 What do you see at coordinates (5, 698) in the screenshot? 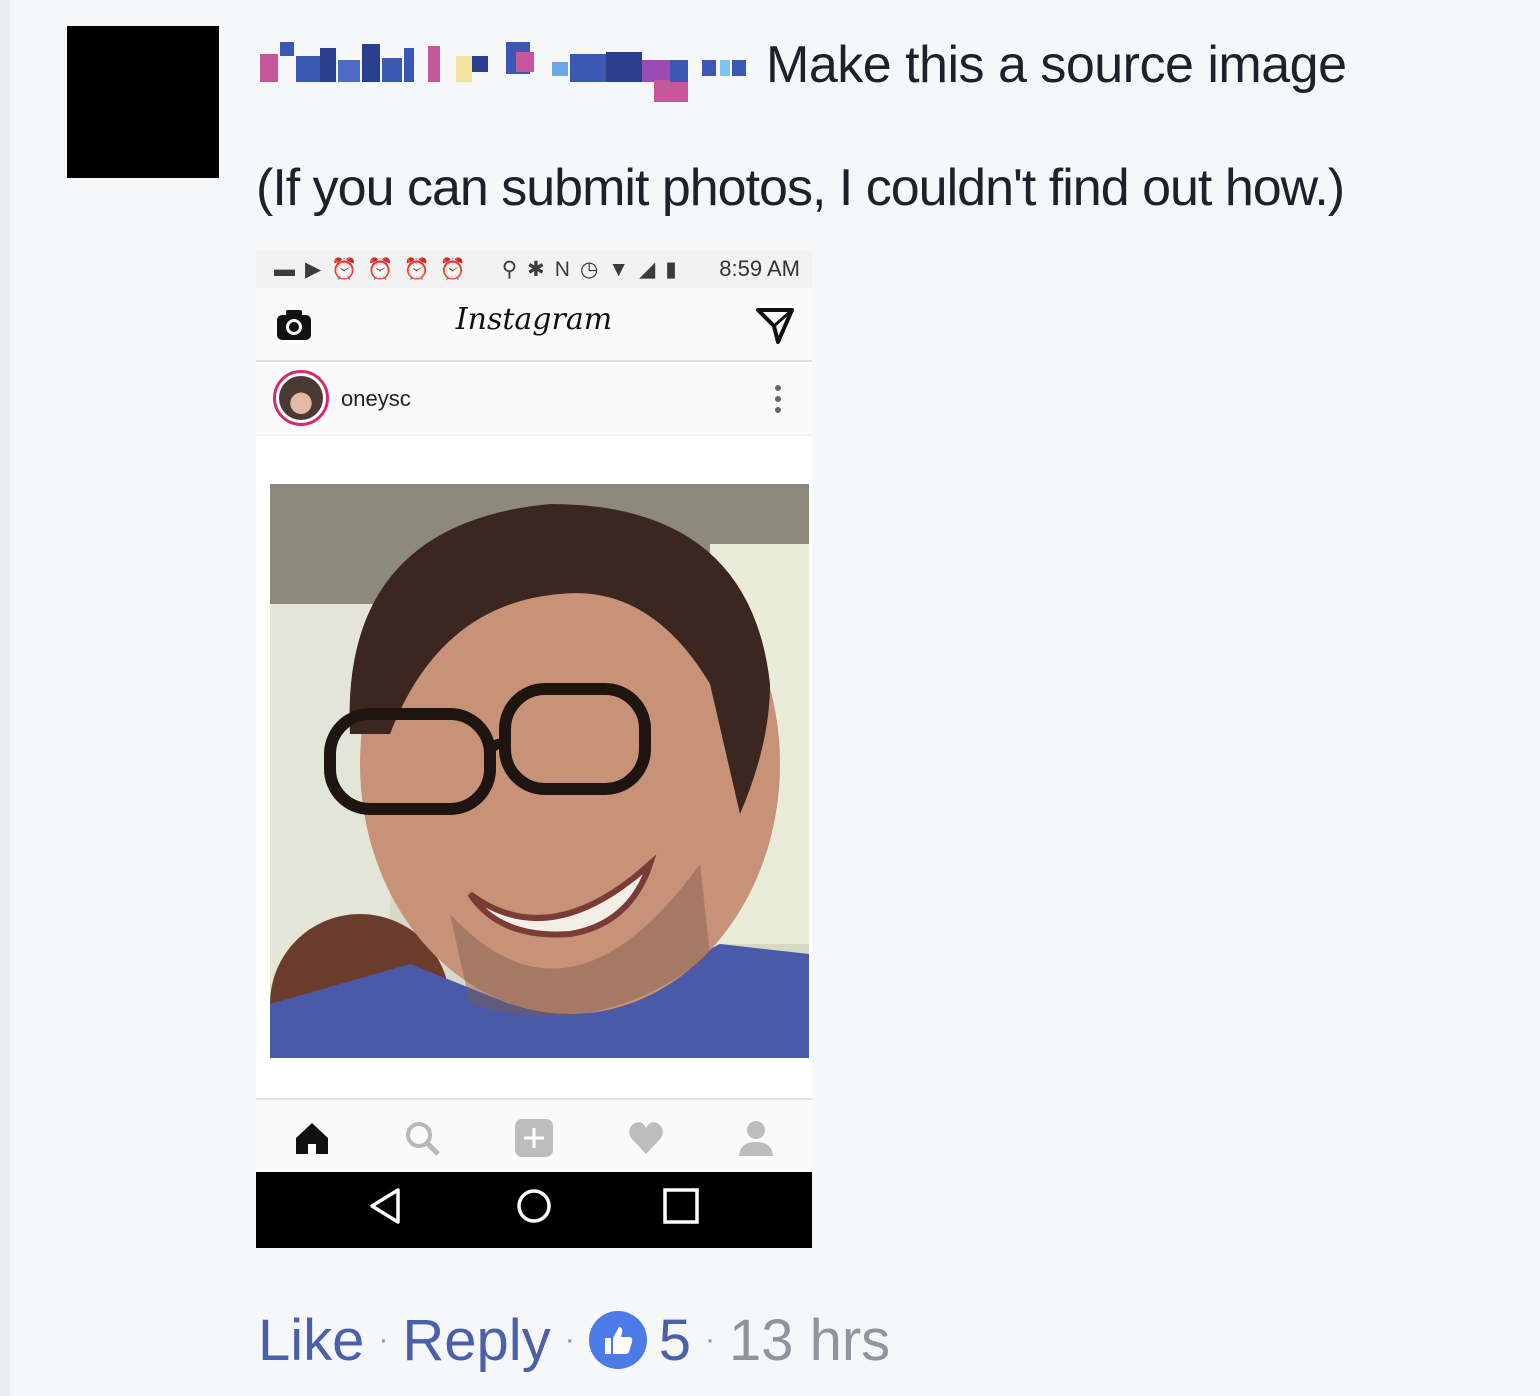
I see `page-left-edge` at bounding box center [5, 698].